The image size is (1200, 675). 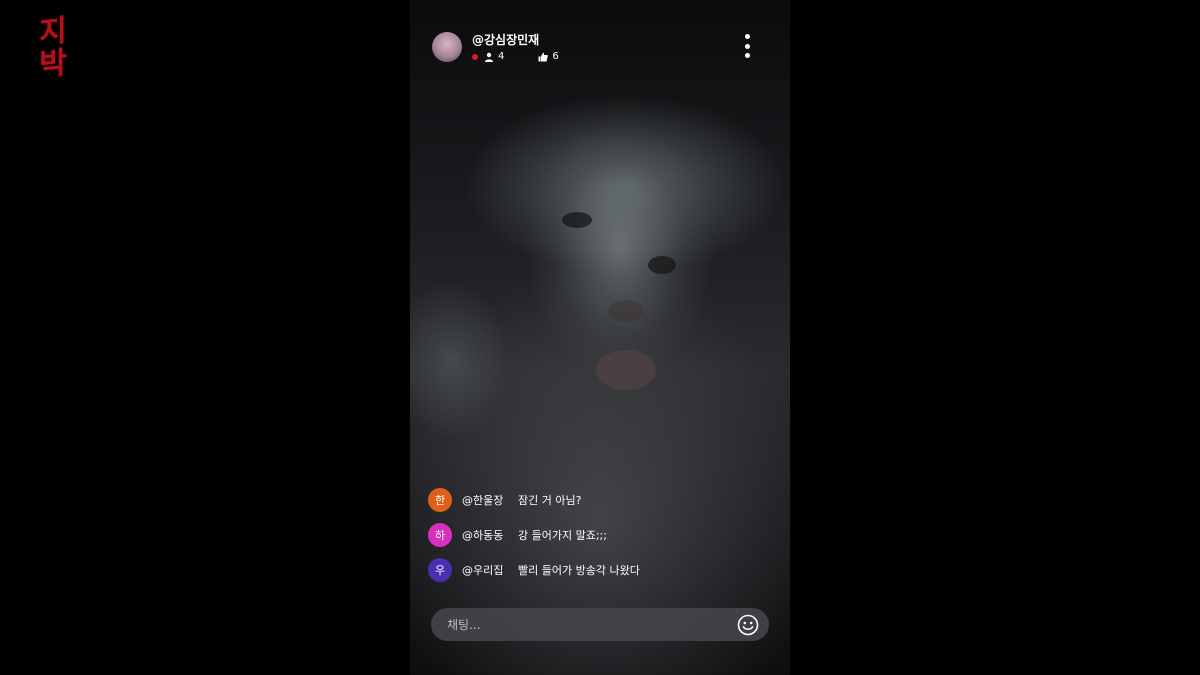 What do you see at coordinates (505, 40) in the screenshot?
I see `streamer-username: @강심장민재` at bounding box center [505, 40].